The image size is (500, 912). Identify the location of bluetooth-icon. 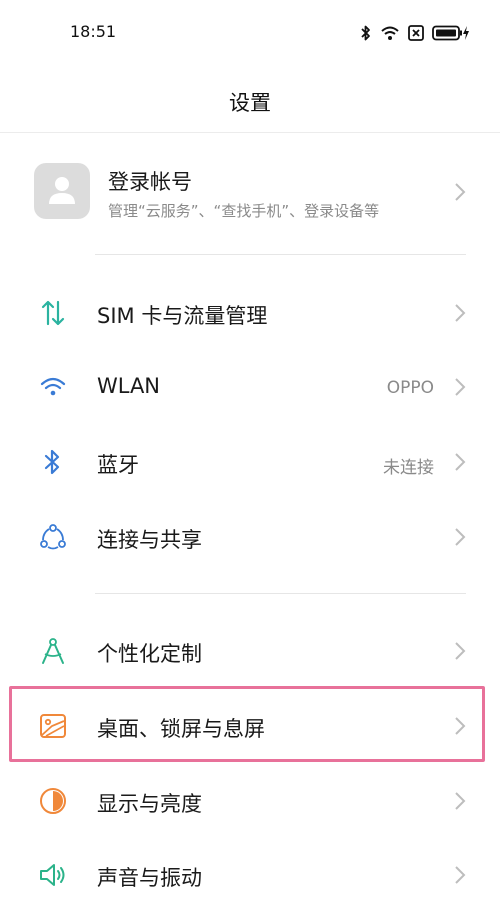
(52, 462).